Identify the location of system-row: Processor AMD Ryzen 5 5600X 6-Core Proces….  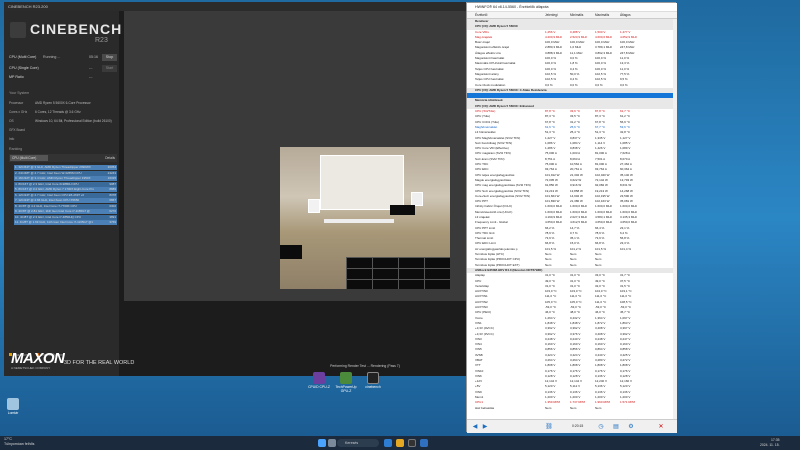
(50, 103).